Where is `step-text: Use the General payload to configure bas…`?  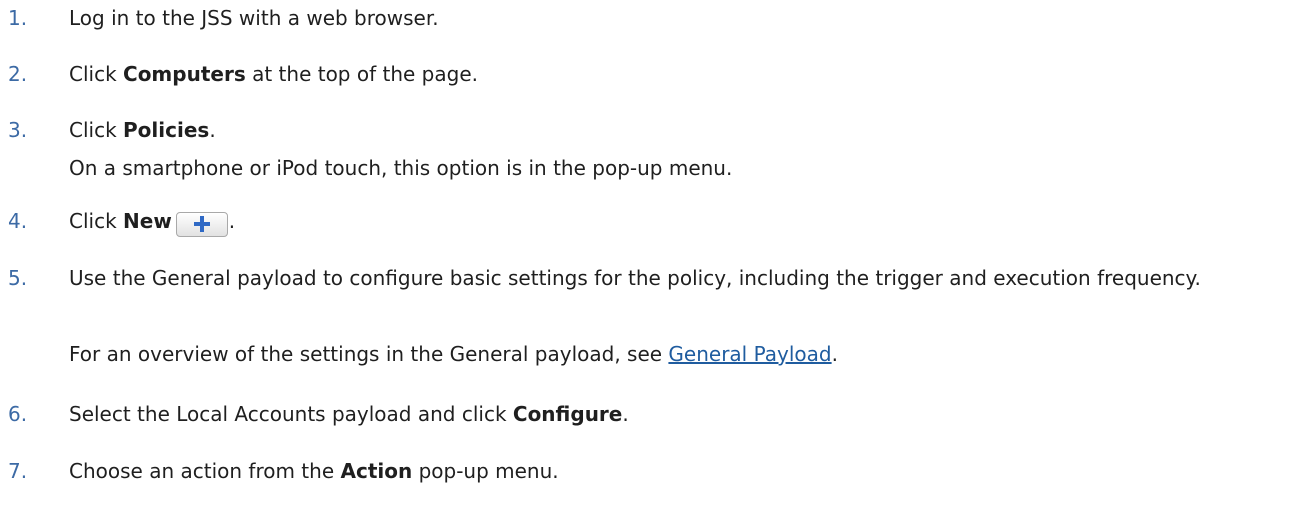 step-text: Use the General payload to configure bas… is located at coordinates (635, 278).